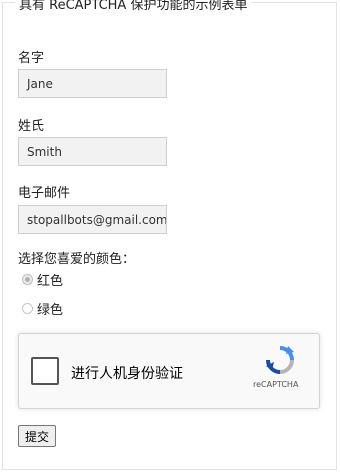 The image size is (340, 474). What do you see at coordinates (127, 374) in the screenshot?
I see `recaptcha-label: 进行人机身份验证` at bounding box center [127, 374].